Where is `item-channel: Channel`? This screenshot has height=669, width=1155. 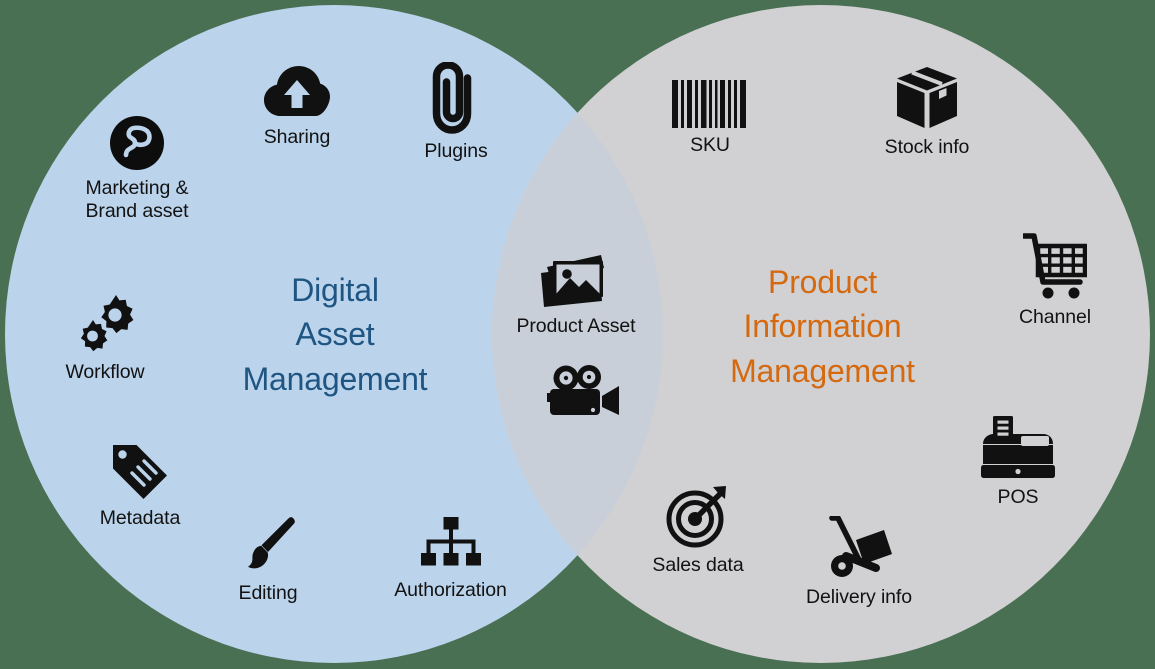 item-channel: Channel is located at coordinates (1055, 280).